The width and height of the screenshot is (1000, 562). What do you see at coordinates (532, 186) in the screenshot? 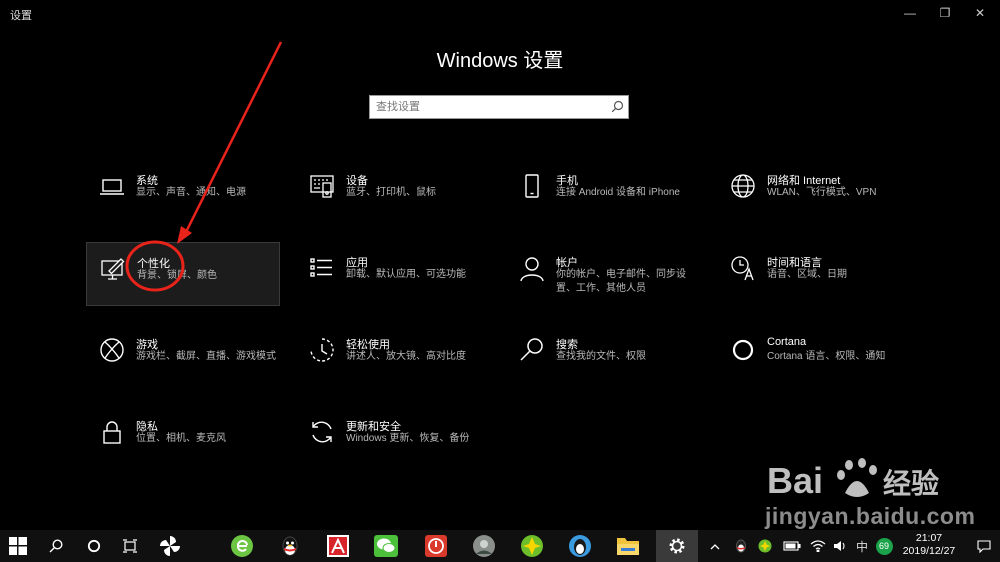
I see `phone-icon` at bounding box center [532, 186].